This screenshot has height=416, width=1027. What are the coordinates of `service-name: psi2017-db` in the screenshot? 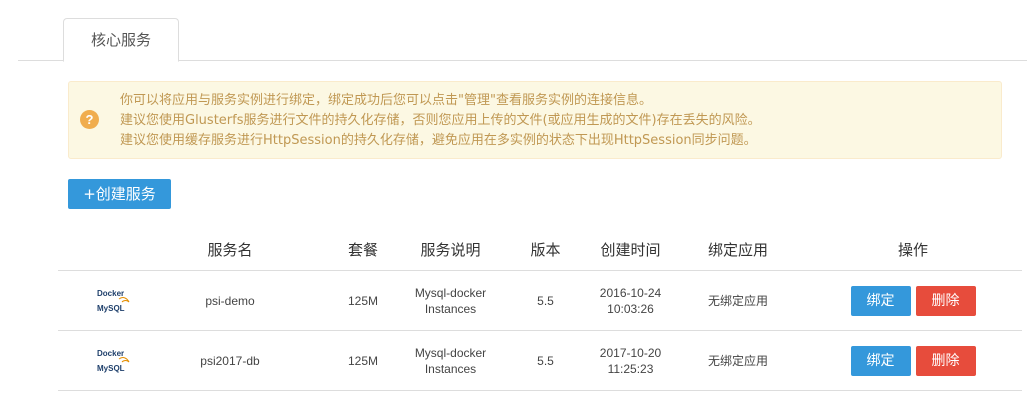 It's located at (230, 361).